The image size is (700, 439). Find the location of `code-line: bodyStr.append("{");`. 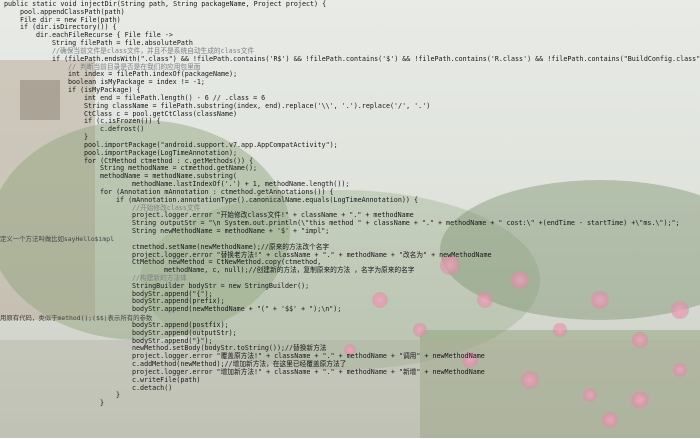

code-line: bodyStr.append("{"); is located at coordinates (350, 294).